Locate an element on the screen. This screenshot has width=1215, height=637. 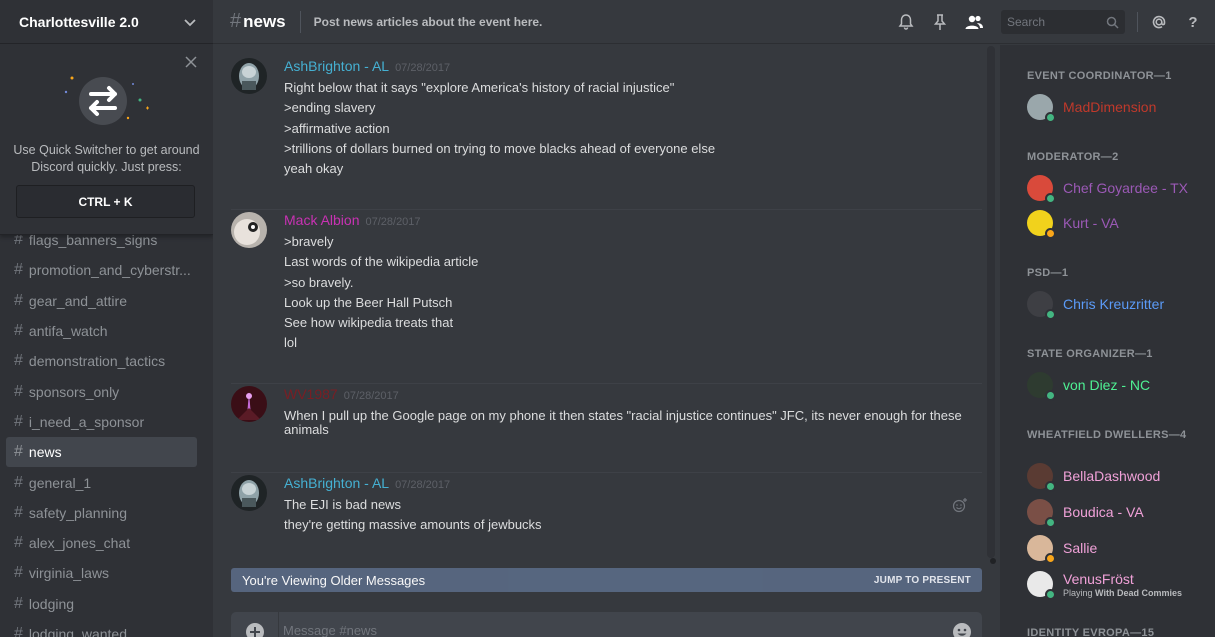
member-info: Boudica - VA is located at coordinates (1103, 512).